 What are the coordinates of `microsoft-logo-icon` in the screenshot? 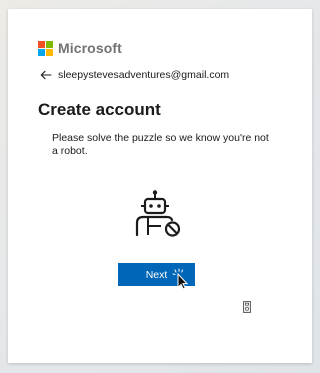 It's located at (45, 48).